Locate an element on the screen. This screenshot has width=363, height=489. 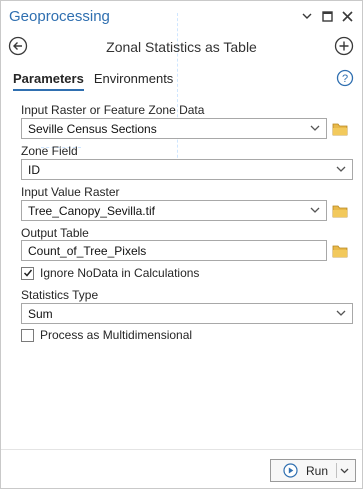
zone-data-label: Input Raster or Feature Zone Data is located at coordinates (113, 110).